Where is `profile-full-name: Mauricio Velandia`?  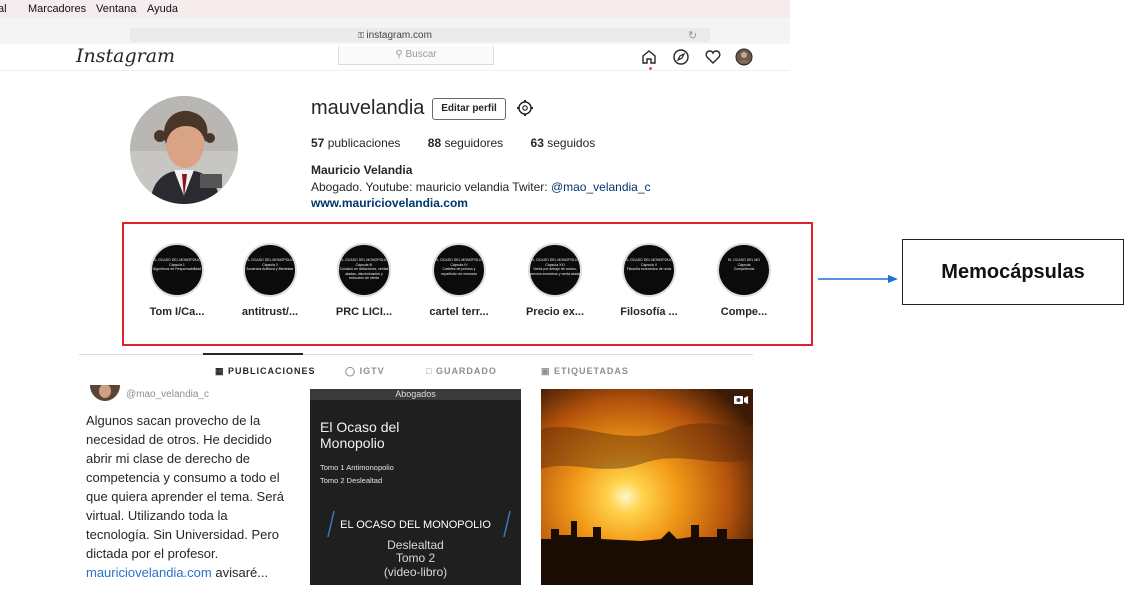
profile-full-name: Mauricio Velandia is located at coordinates (362, 170).